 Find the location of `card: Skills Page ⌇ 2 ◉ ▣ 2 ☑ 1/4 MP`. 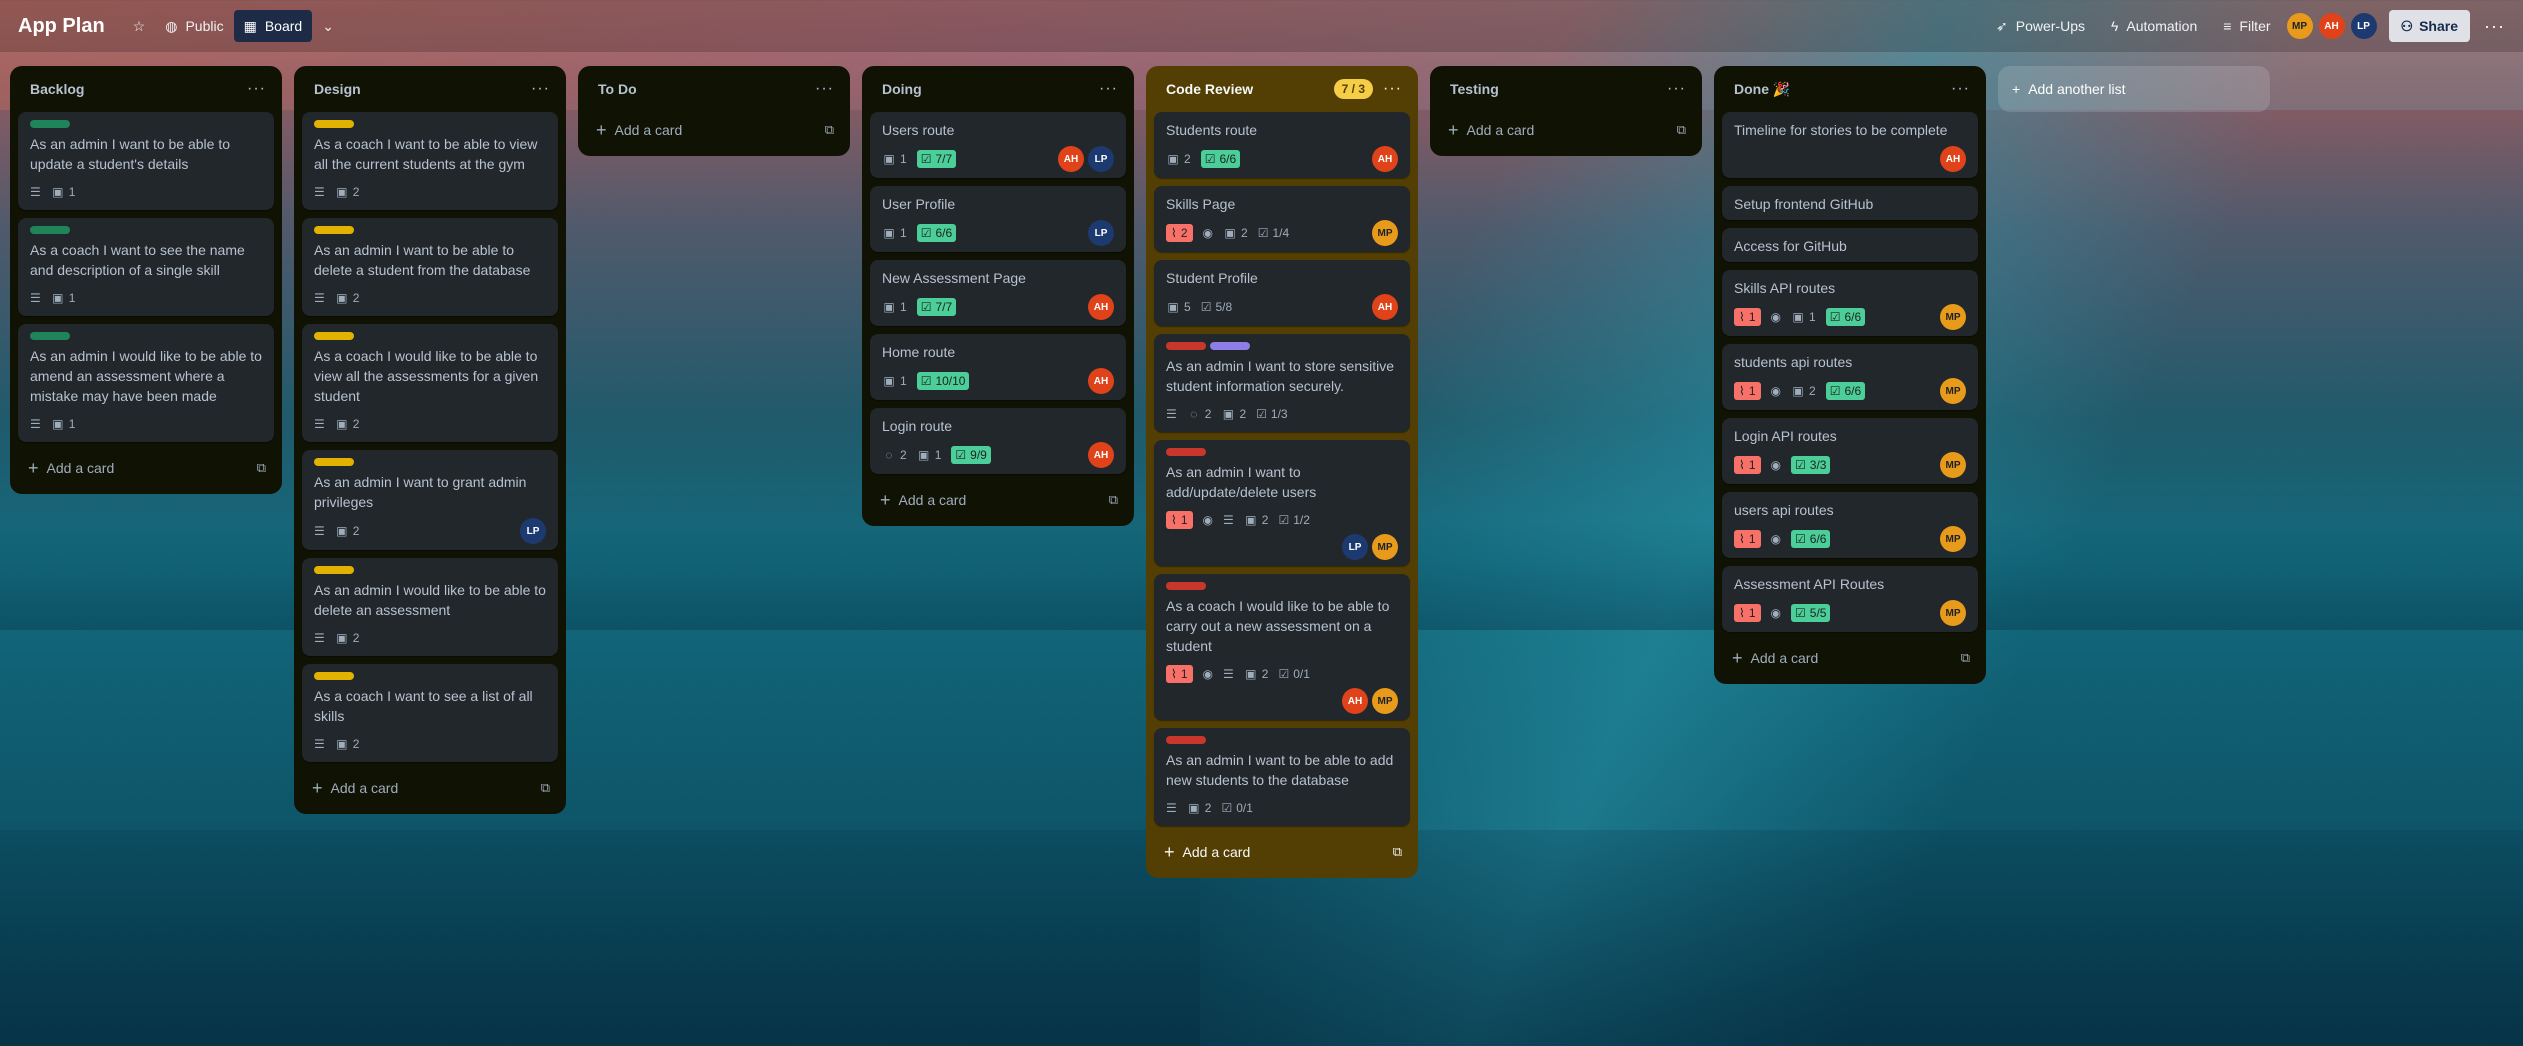

card: Skills Page ⌇ 2 ◉ ▣ 2 ☑ 1/4 MP is located at coordinates (1282, 219).